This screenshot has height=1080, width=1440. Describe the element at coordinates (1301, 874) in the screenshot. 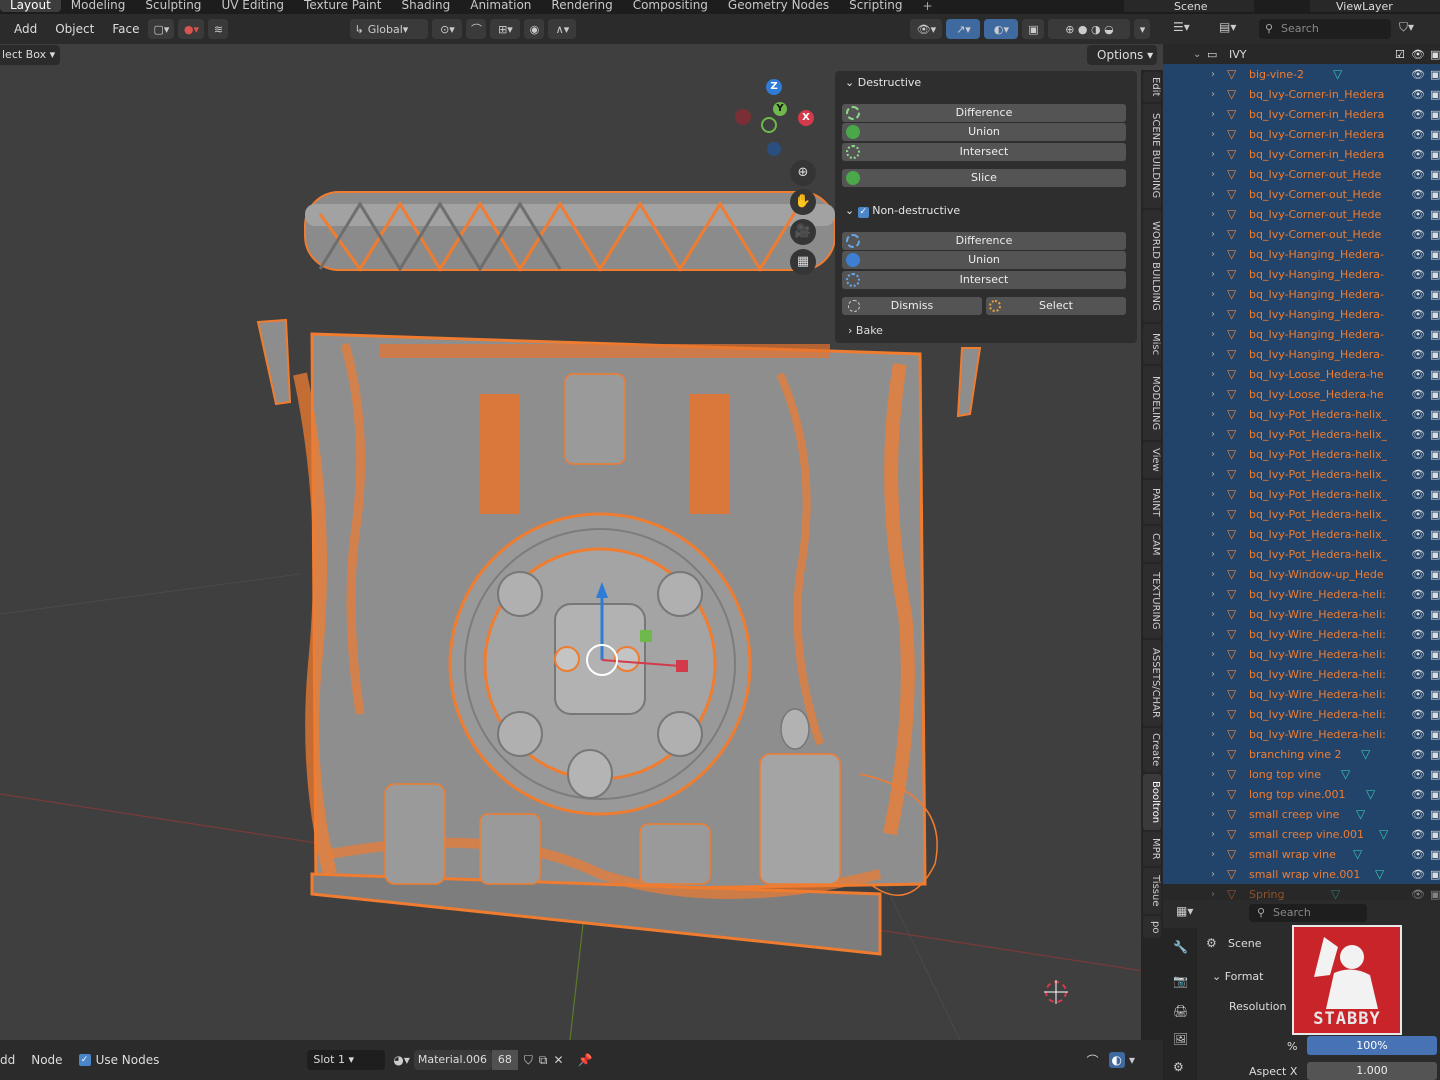

I see `outliner-item: › ▽ small wrap vine.001 ▽ 👁 ▣` at that location.